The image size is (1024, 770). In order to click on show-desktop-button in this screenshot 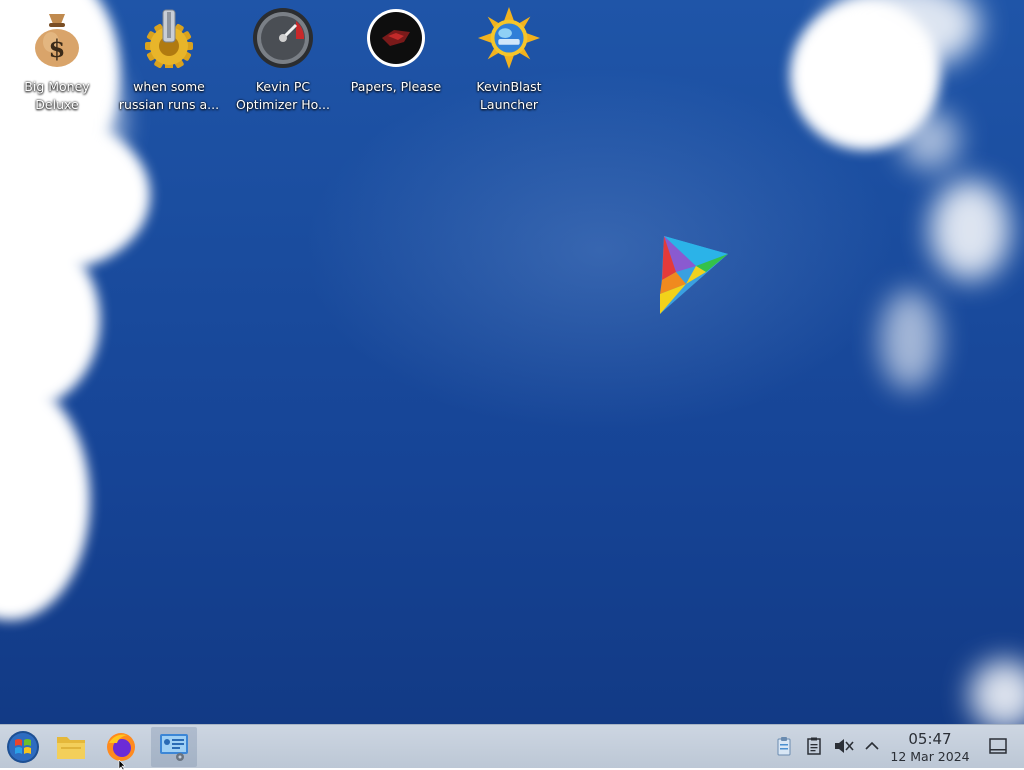, I will do `click(998, 746)`.